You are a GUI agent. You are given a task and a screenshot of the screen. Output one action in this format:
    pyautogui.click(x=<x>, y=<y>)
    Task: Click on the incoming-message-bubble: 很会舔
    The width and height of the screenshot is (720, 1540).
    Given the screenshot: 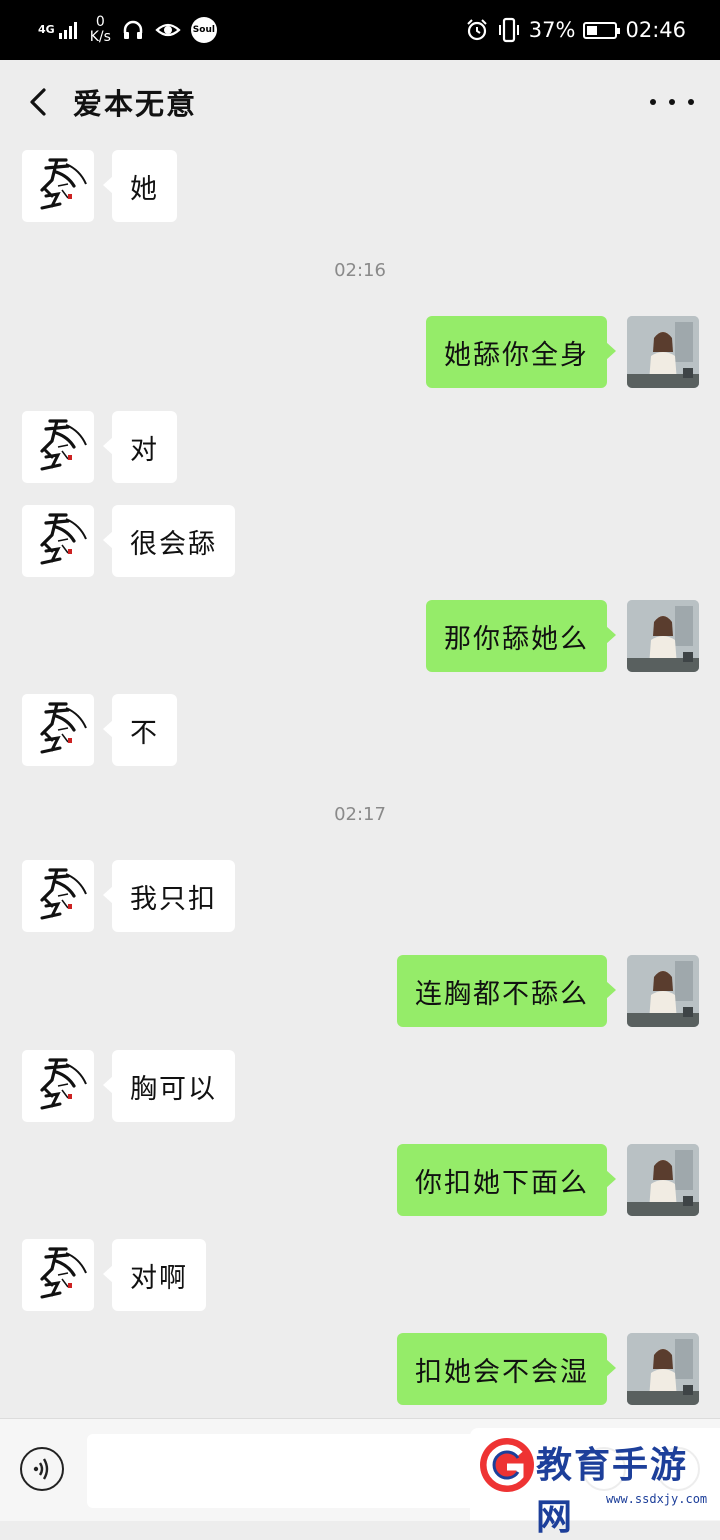 What is the action you would take?
    pyautogui.click(x=169, y=541)
    